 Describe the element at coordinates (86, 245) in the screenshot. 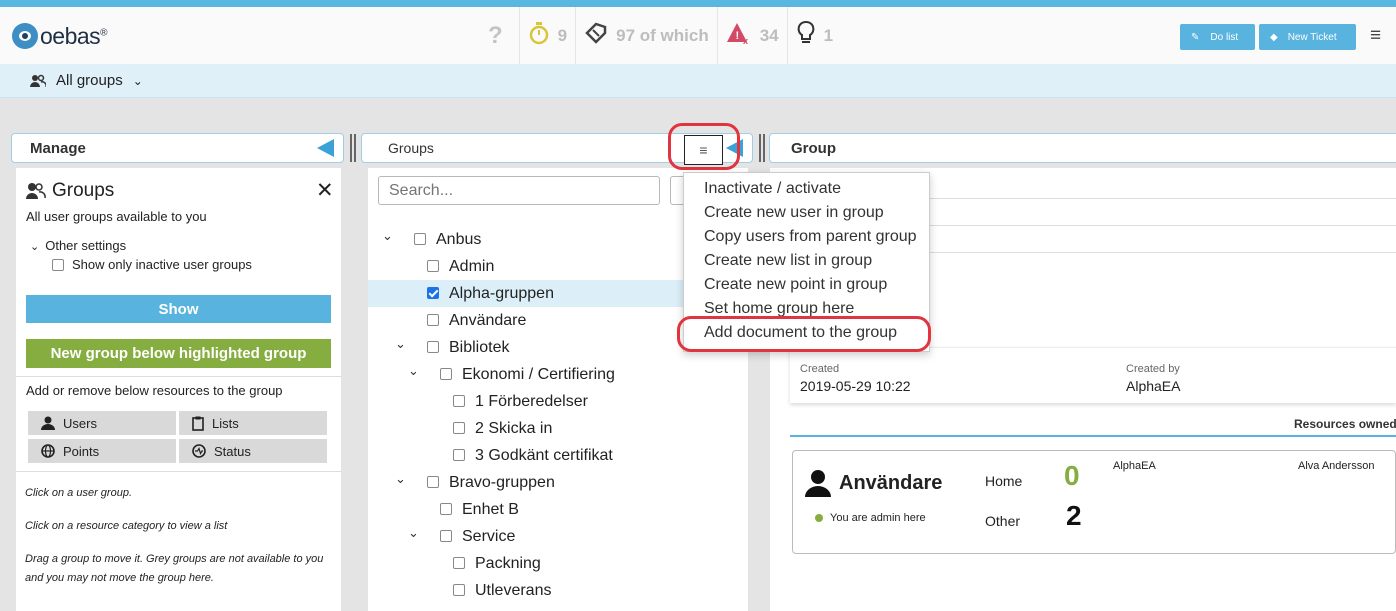

I see `other-settings-label: Other settings` at that location.